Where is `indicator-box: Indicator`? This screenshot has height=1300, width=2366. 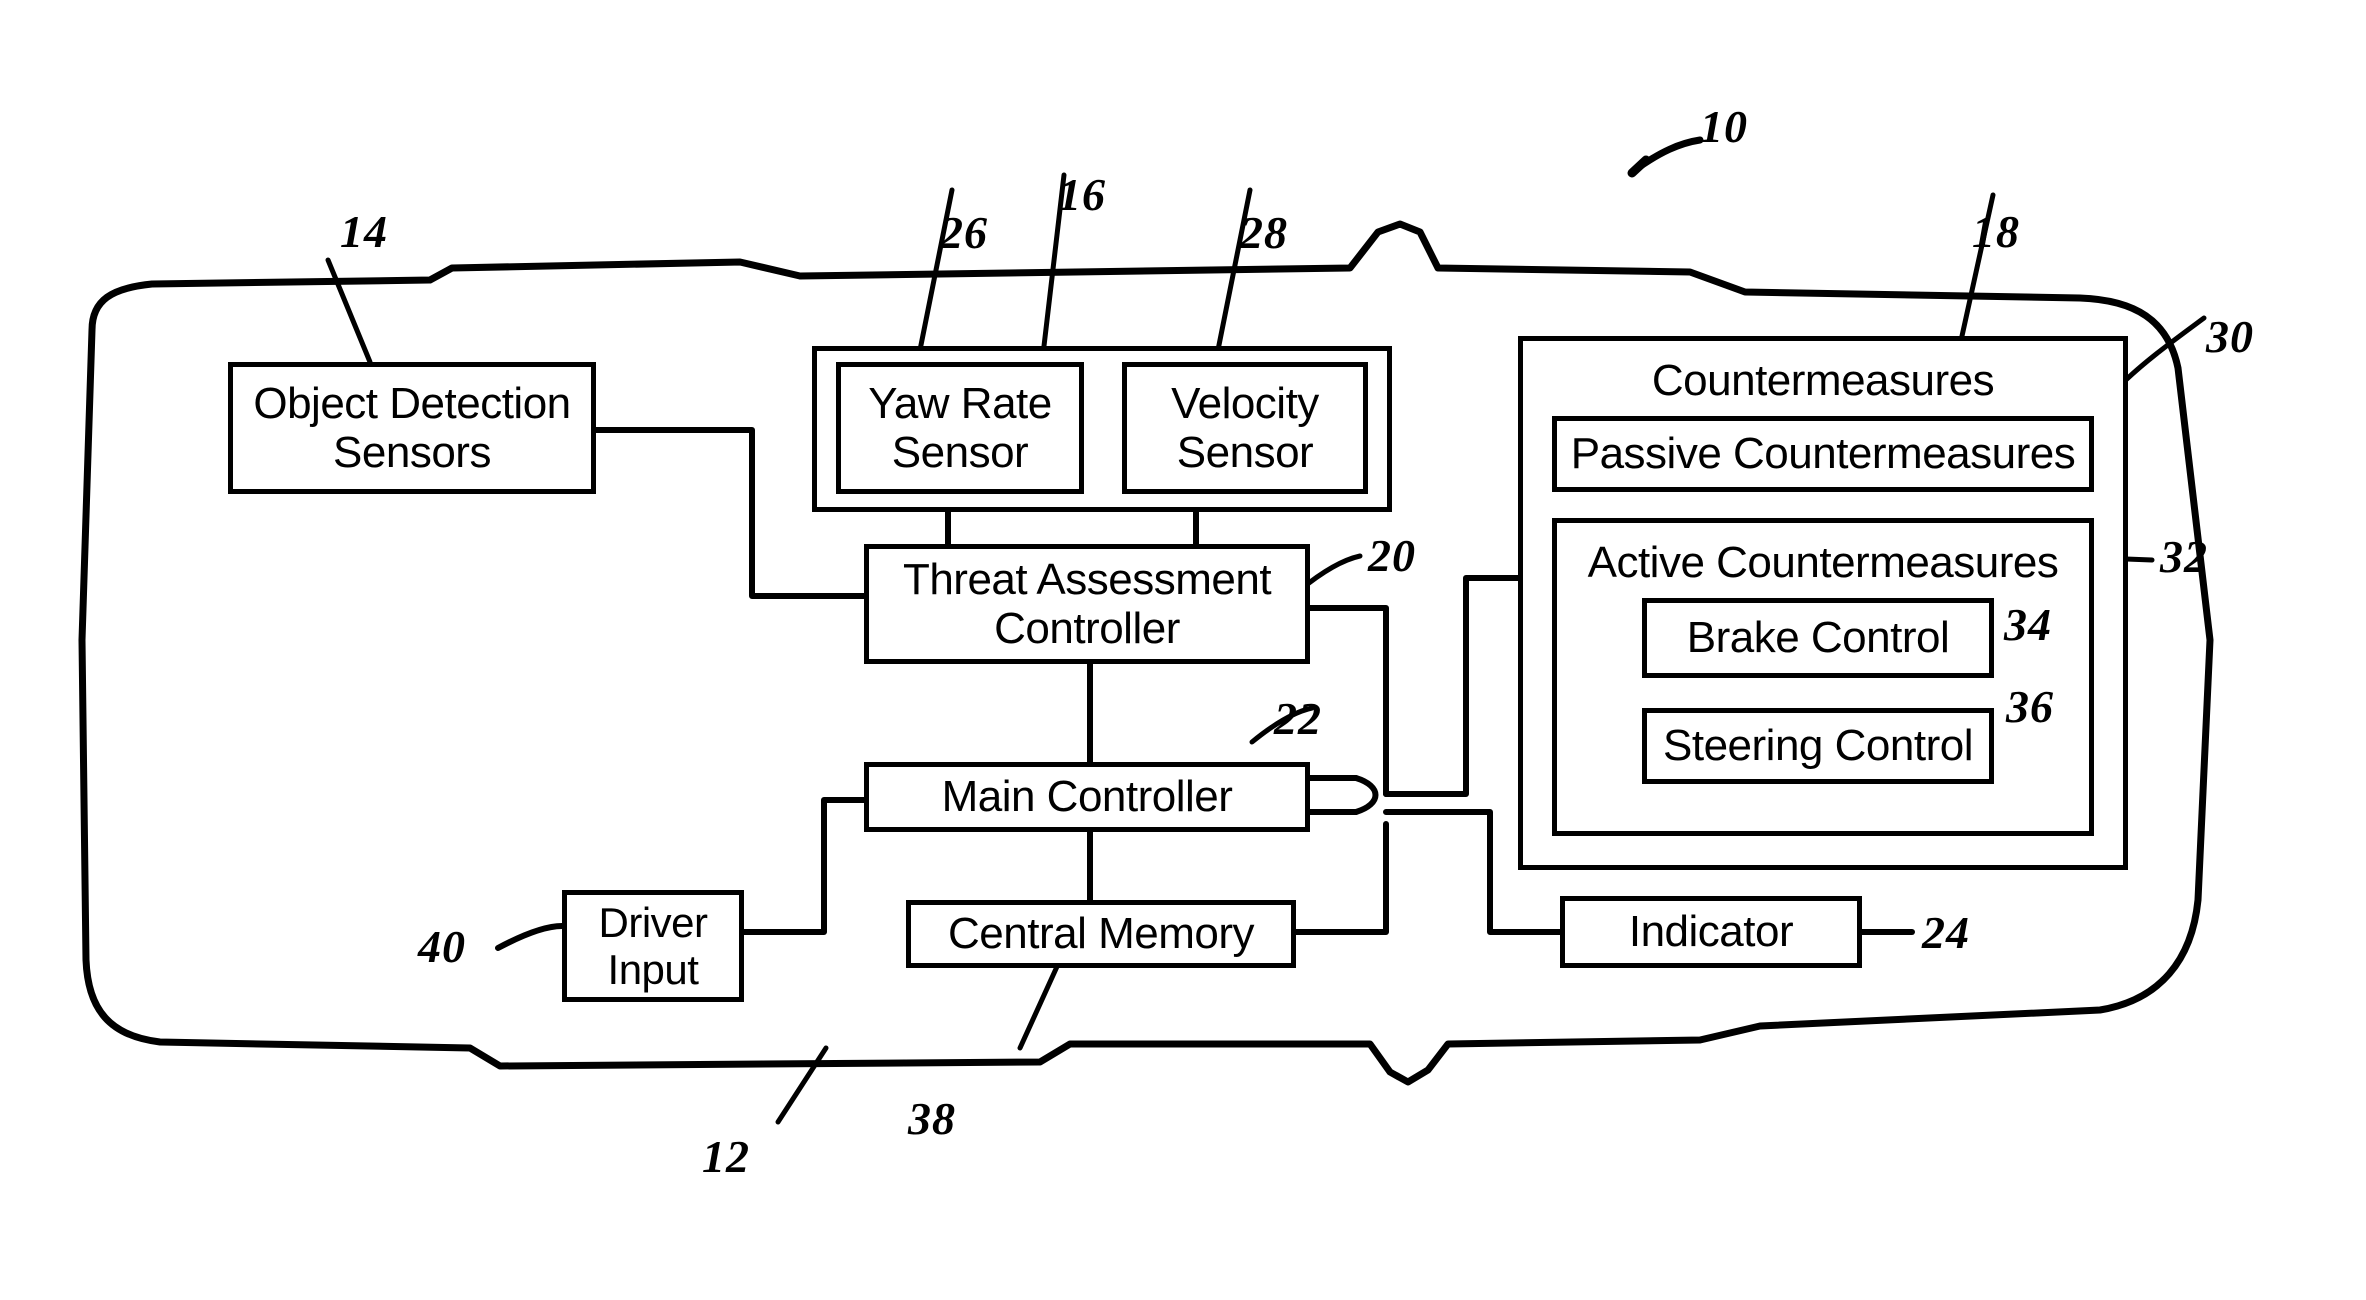
indicator-box: Indicator is located at coordinates (1711, 932).